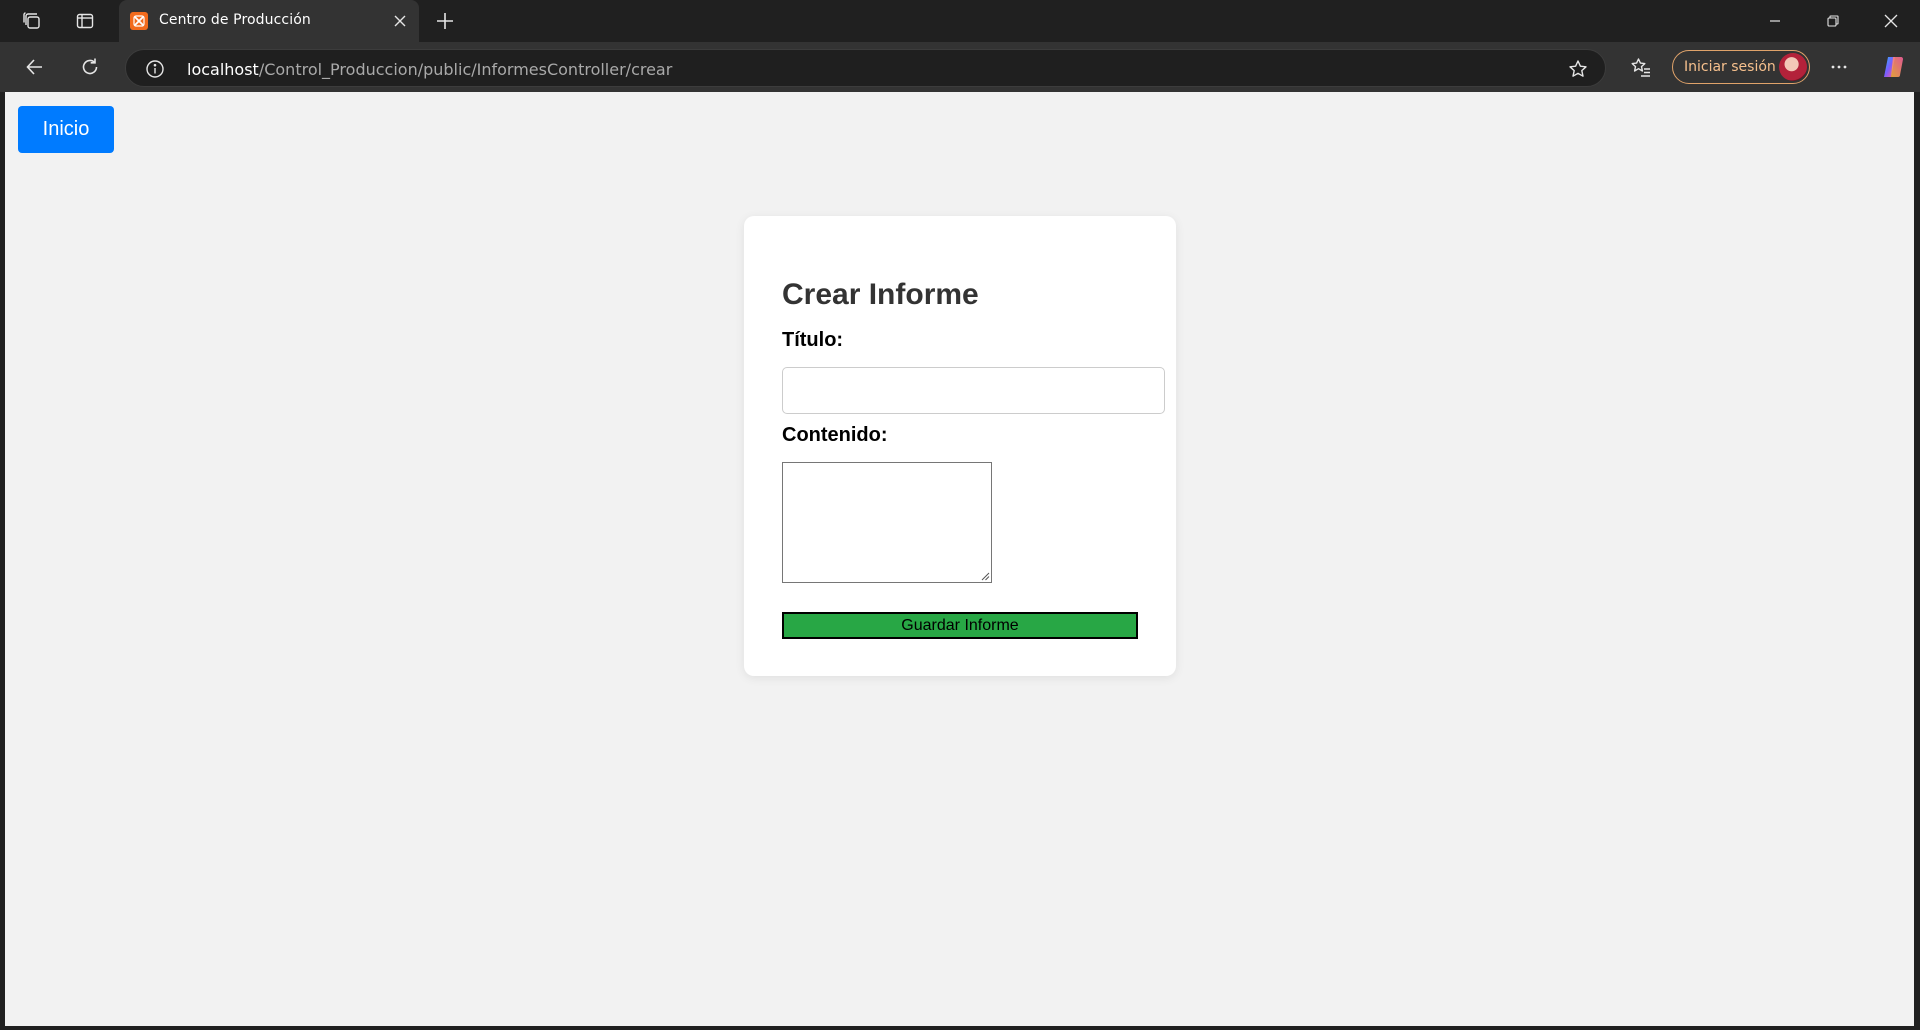 This screenshot has width=1920, height=1030. I want to click on tab-title: Centro de Producción, so click(235, 20).